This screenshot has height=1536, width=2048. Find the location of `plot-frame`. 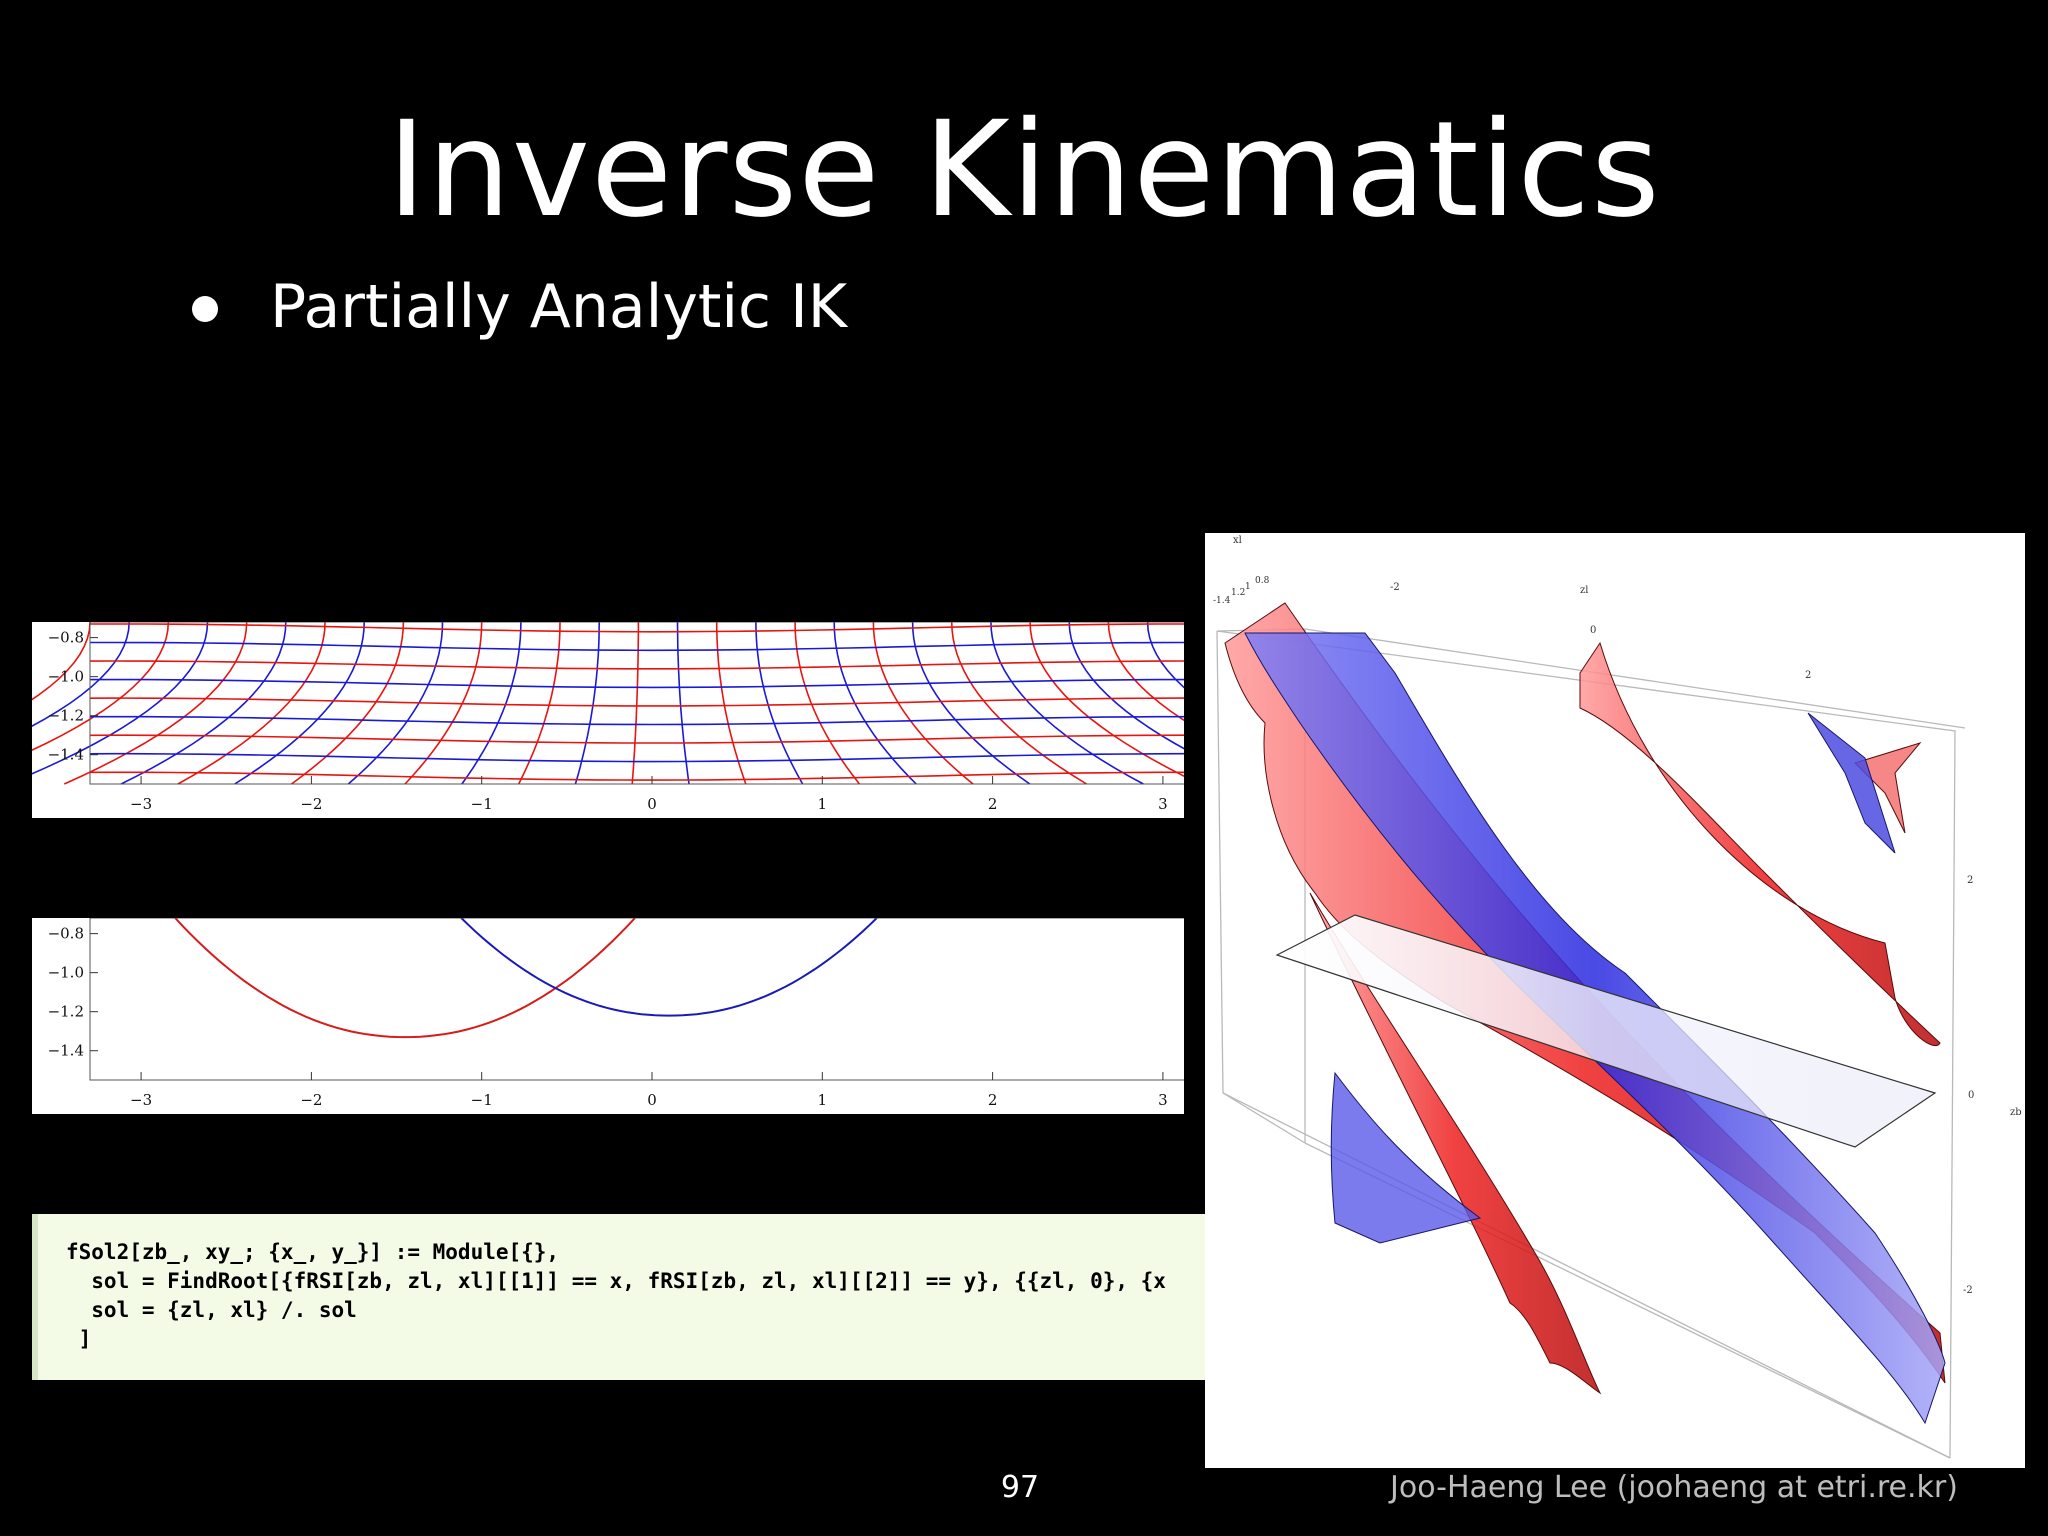

plot-frame is located at coordinates (652, 999).